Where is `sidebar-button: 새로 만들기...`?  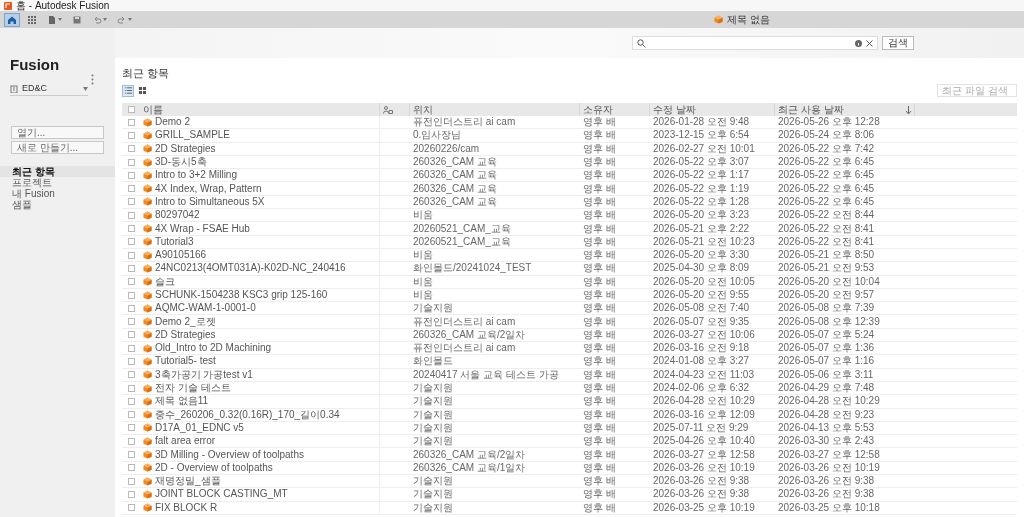 sidebar-button: 새로 만들기... is located at coordinates (57, 147).